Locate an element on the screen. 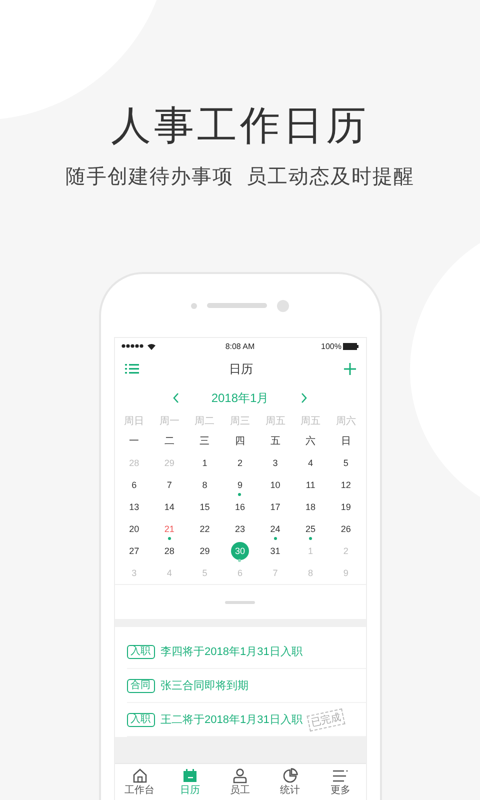 The height and width of the screenshot is (800, 480). tab: 工作台 is located at coordinates (139, 782).